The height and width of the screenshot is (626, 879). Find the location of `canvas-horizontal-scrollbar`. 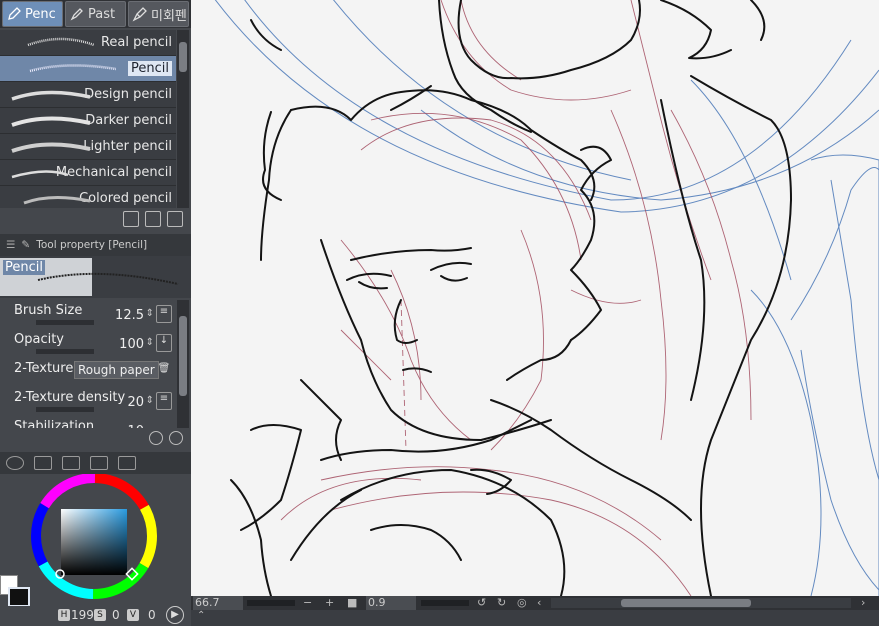

canvas-horizontal-scrollbar is located at coordinates (701, 603).